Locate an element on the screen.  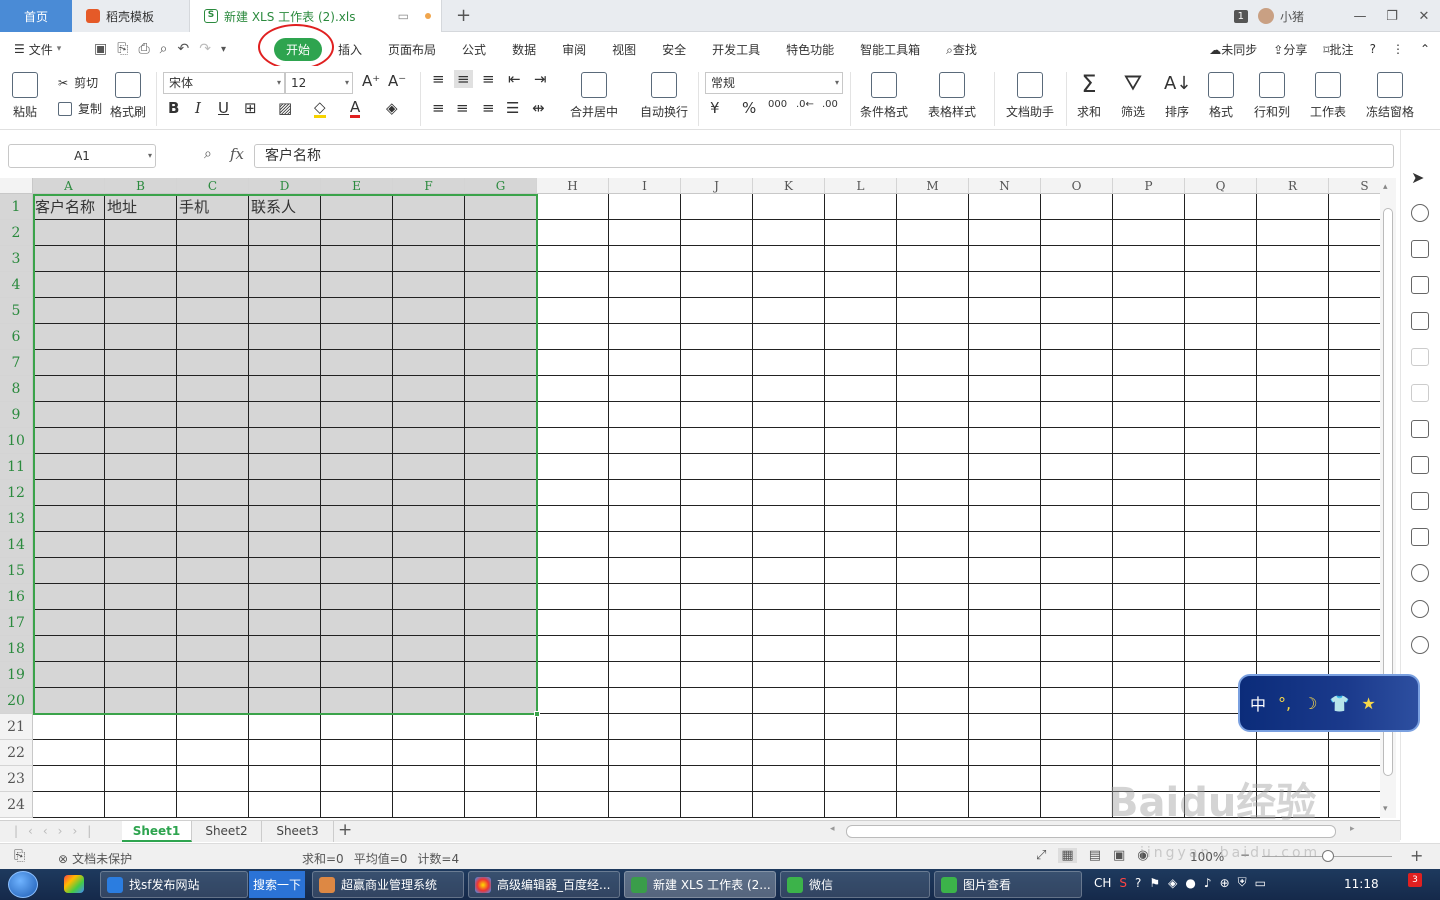
save-icon: ▣ is located at coordinates (100, 49).